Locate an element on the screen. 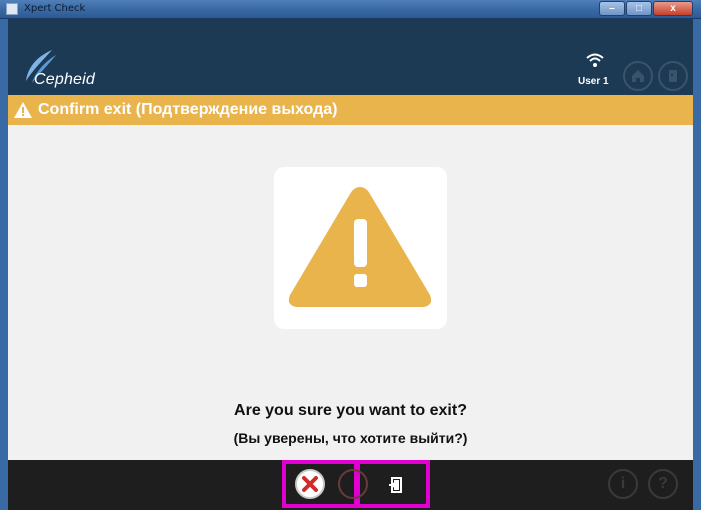 The image size is (701, 510). exit-icon is located at coordinates (673, 76).